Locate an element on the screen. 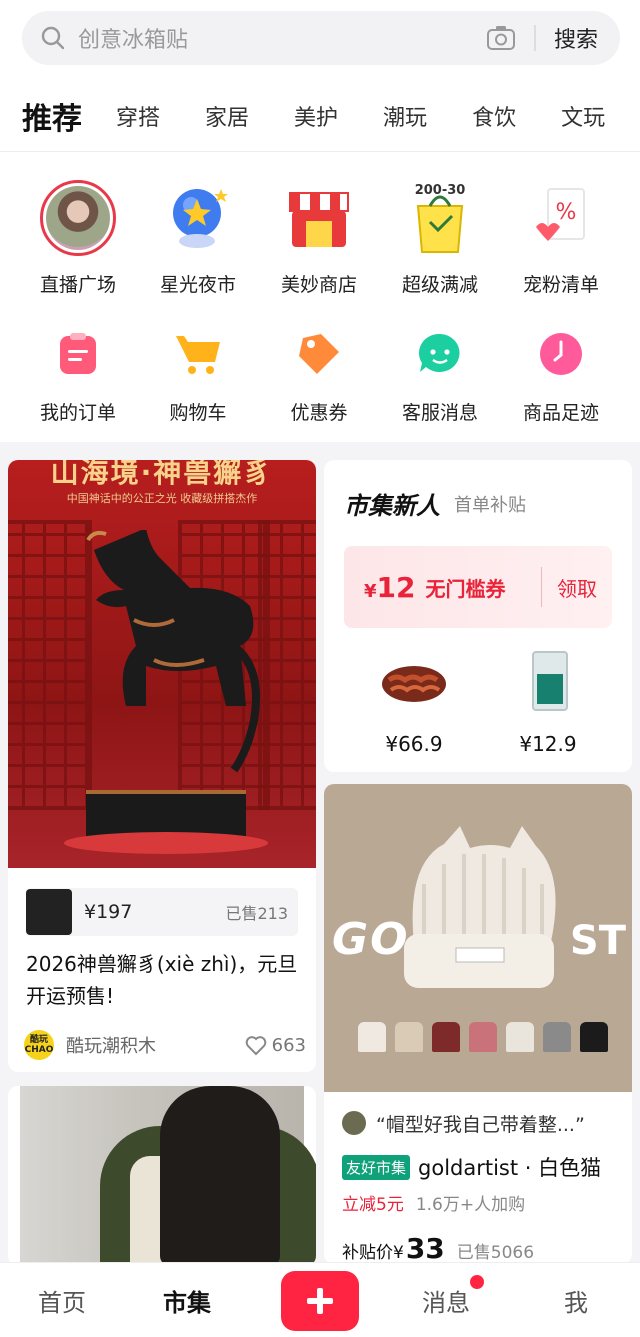 This screenshot has width=640, height=1337. product-name-row: 友好市集 goldartist · 白色猫 is located at coordinates (485, 1167).